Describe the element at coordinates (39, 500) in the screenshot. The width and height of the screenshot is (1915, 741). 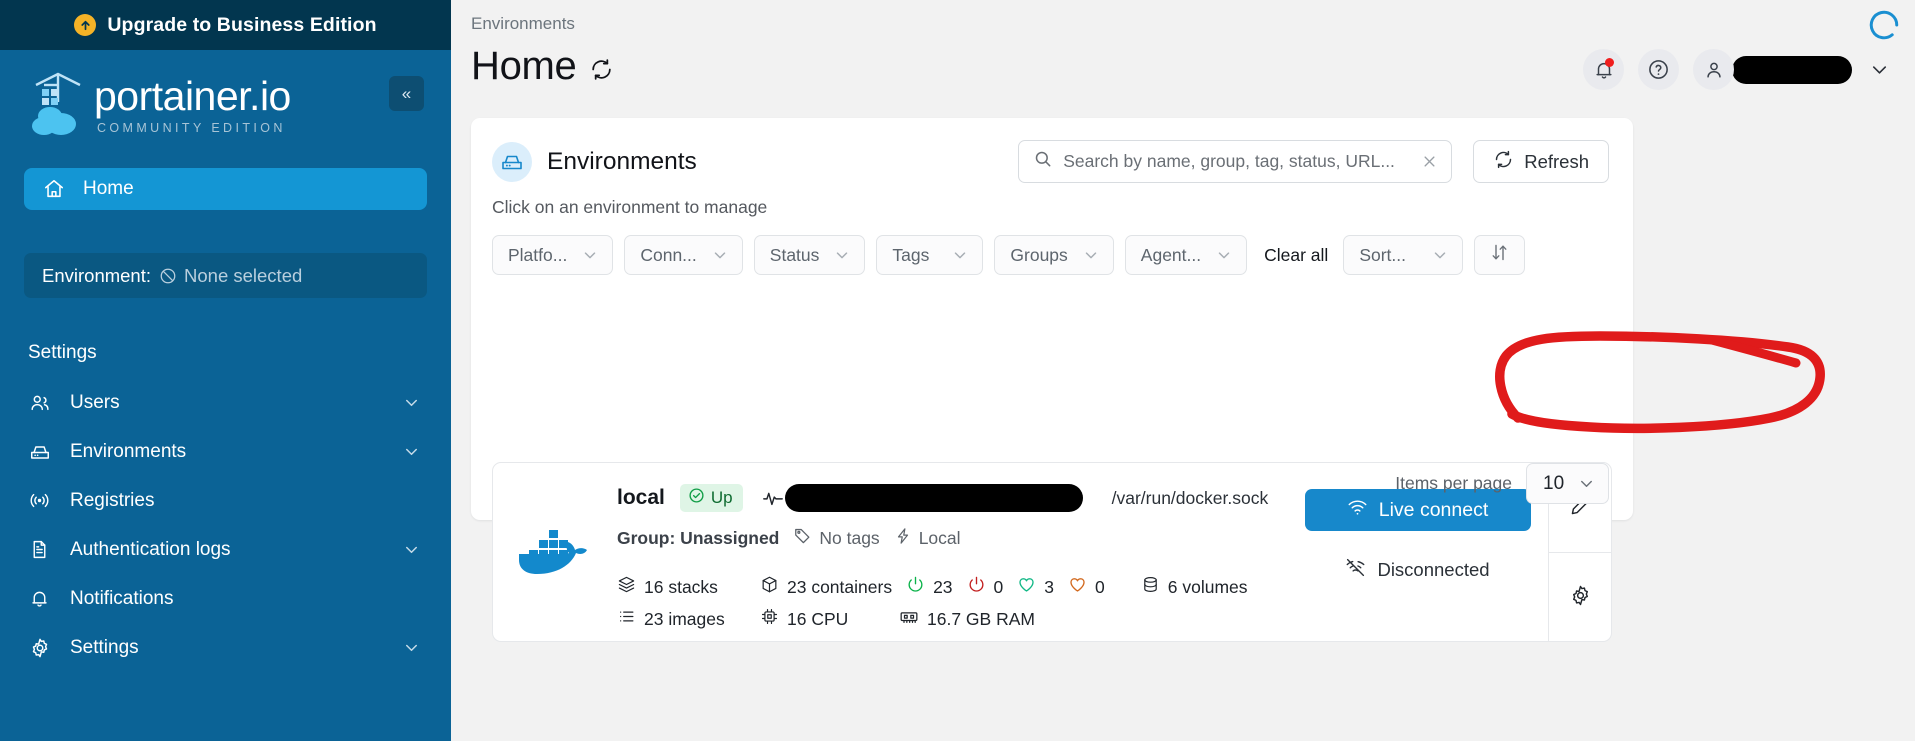
I see `registries-icon` at that location.